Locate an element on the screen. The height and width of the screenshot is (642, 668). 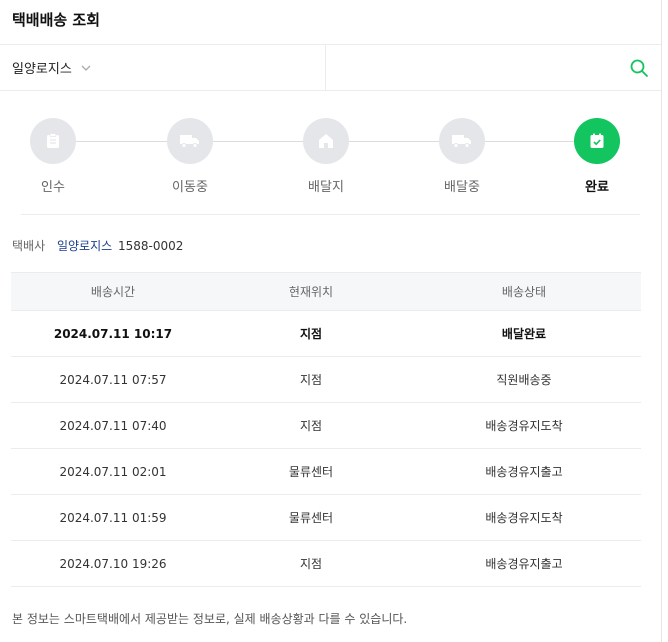
table-row: 2024.07.11 01:59 물류센터 배송경유지도착 is located at coordinates (326, 517).